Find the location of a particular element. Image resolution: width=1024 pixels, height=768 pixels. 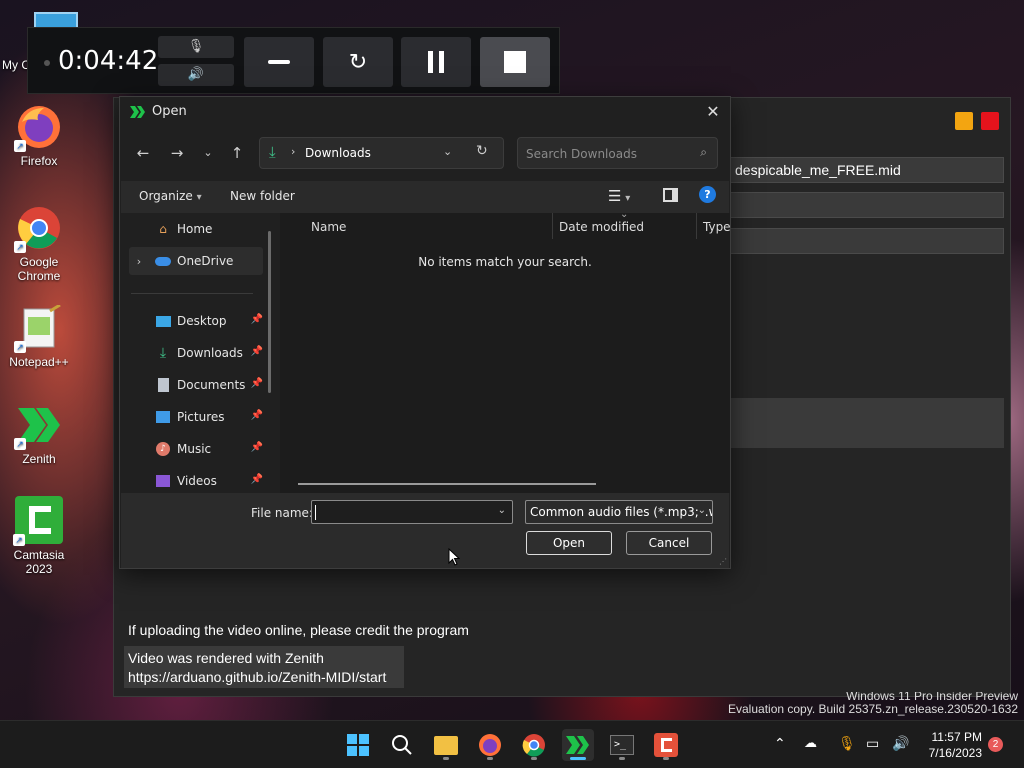

taskbar-zenith is located at coordinates (578, 745).